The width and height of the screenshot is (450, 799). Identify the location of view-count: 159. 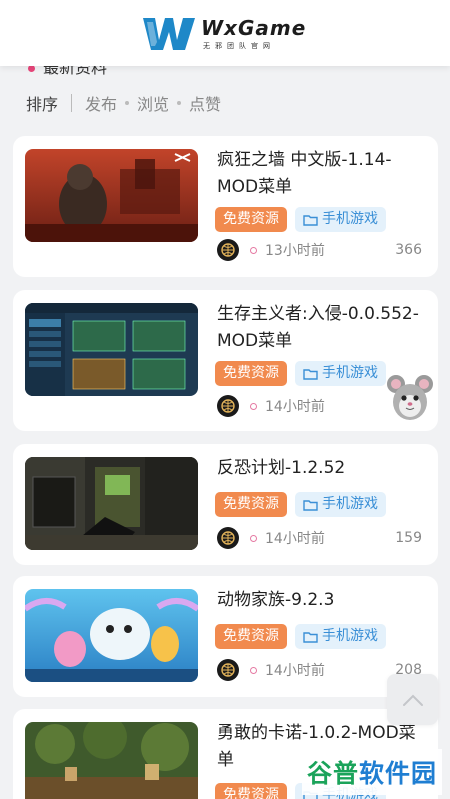
(408, 538).